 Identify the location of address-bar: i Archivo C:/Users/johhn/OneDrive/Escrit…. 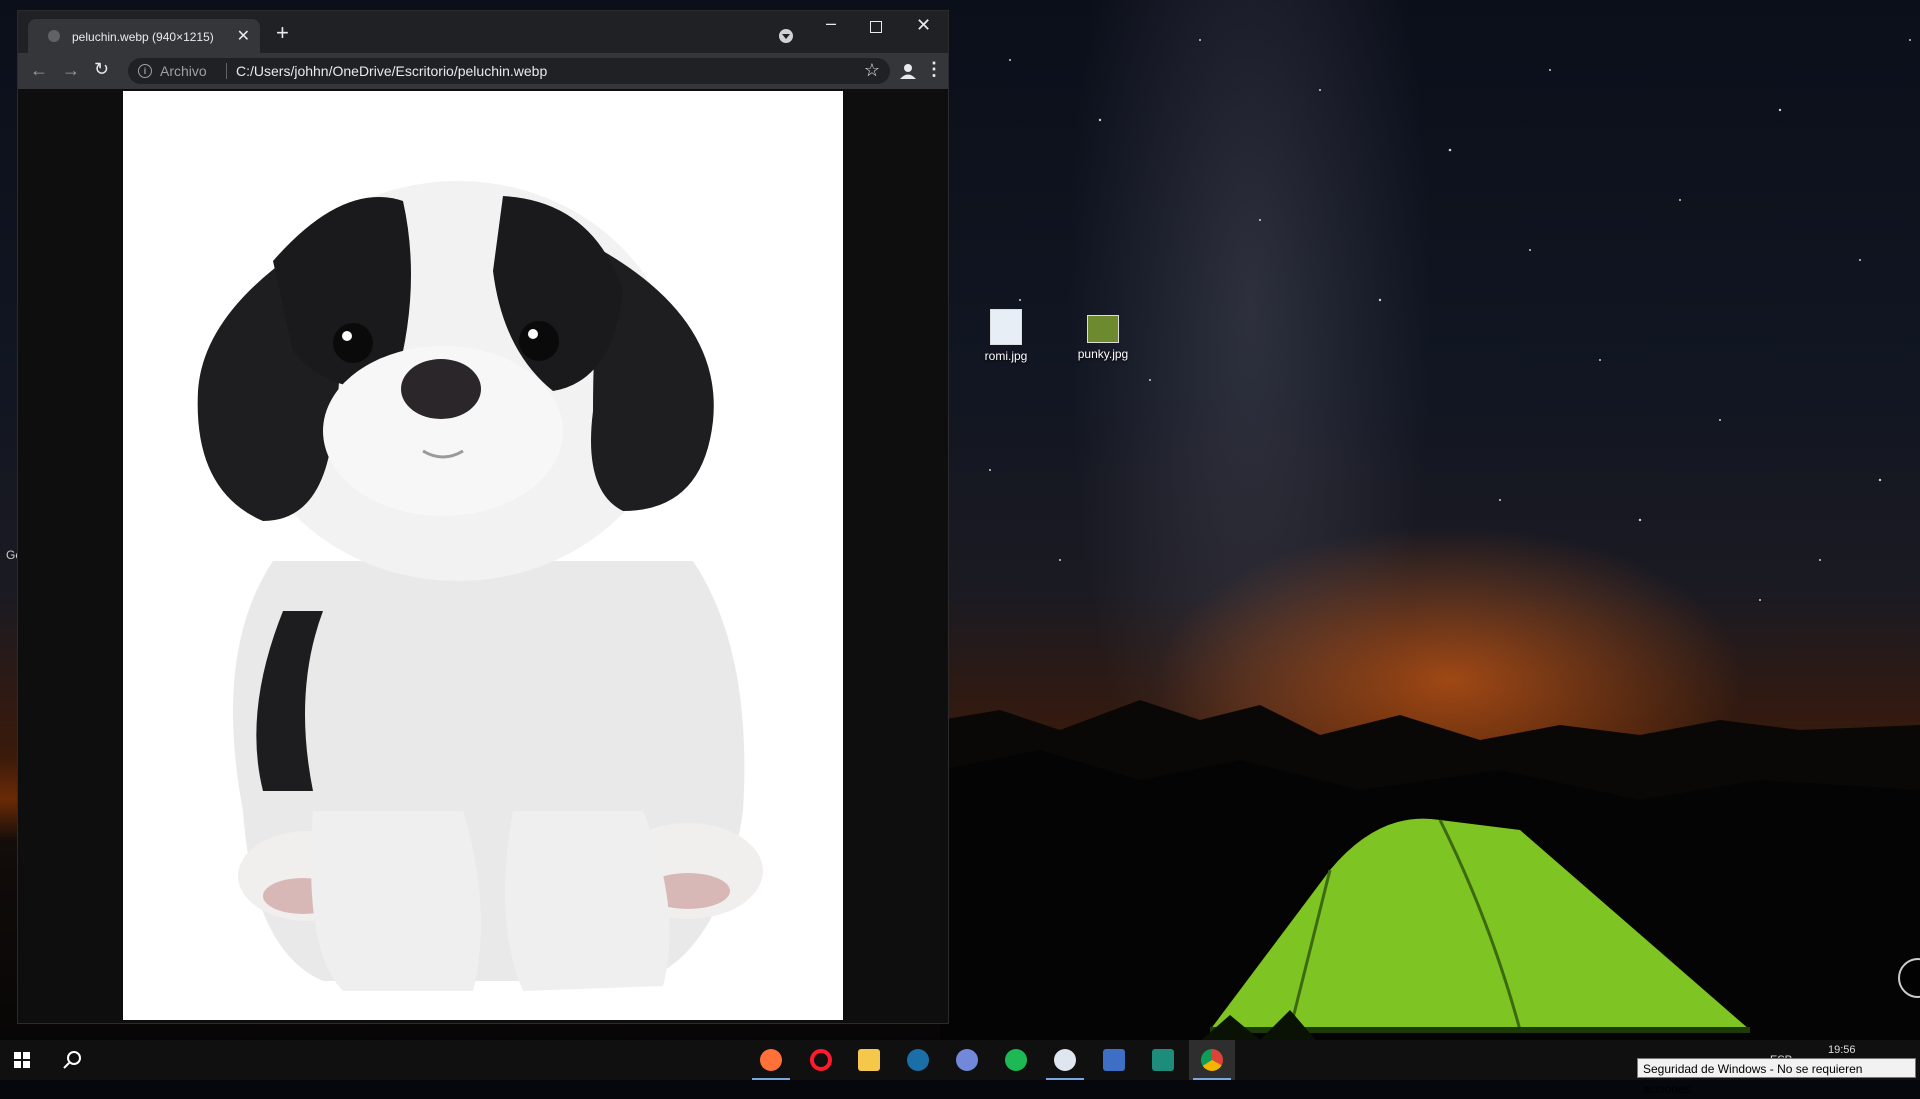
(509, 71).